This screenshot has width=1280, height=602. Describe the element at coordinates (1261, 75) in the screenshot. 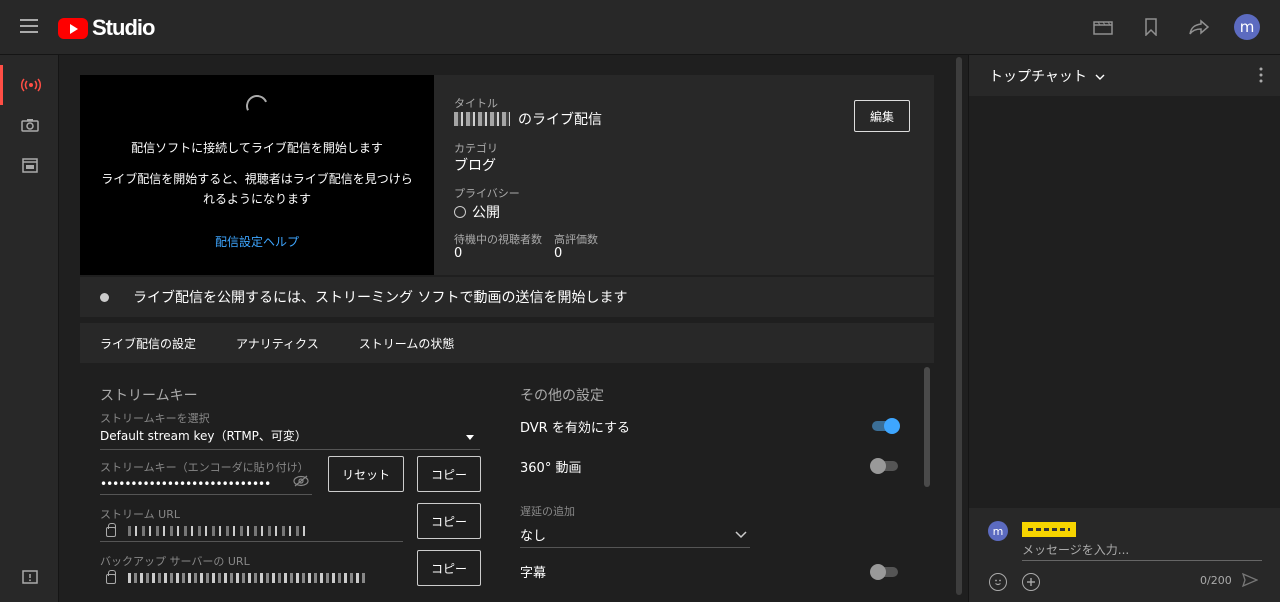

I see `more-options-icon` at that location.